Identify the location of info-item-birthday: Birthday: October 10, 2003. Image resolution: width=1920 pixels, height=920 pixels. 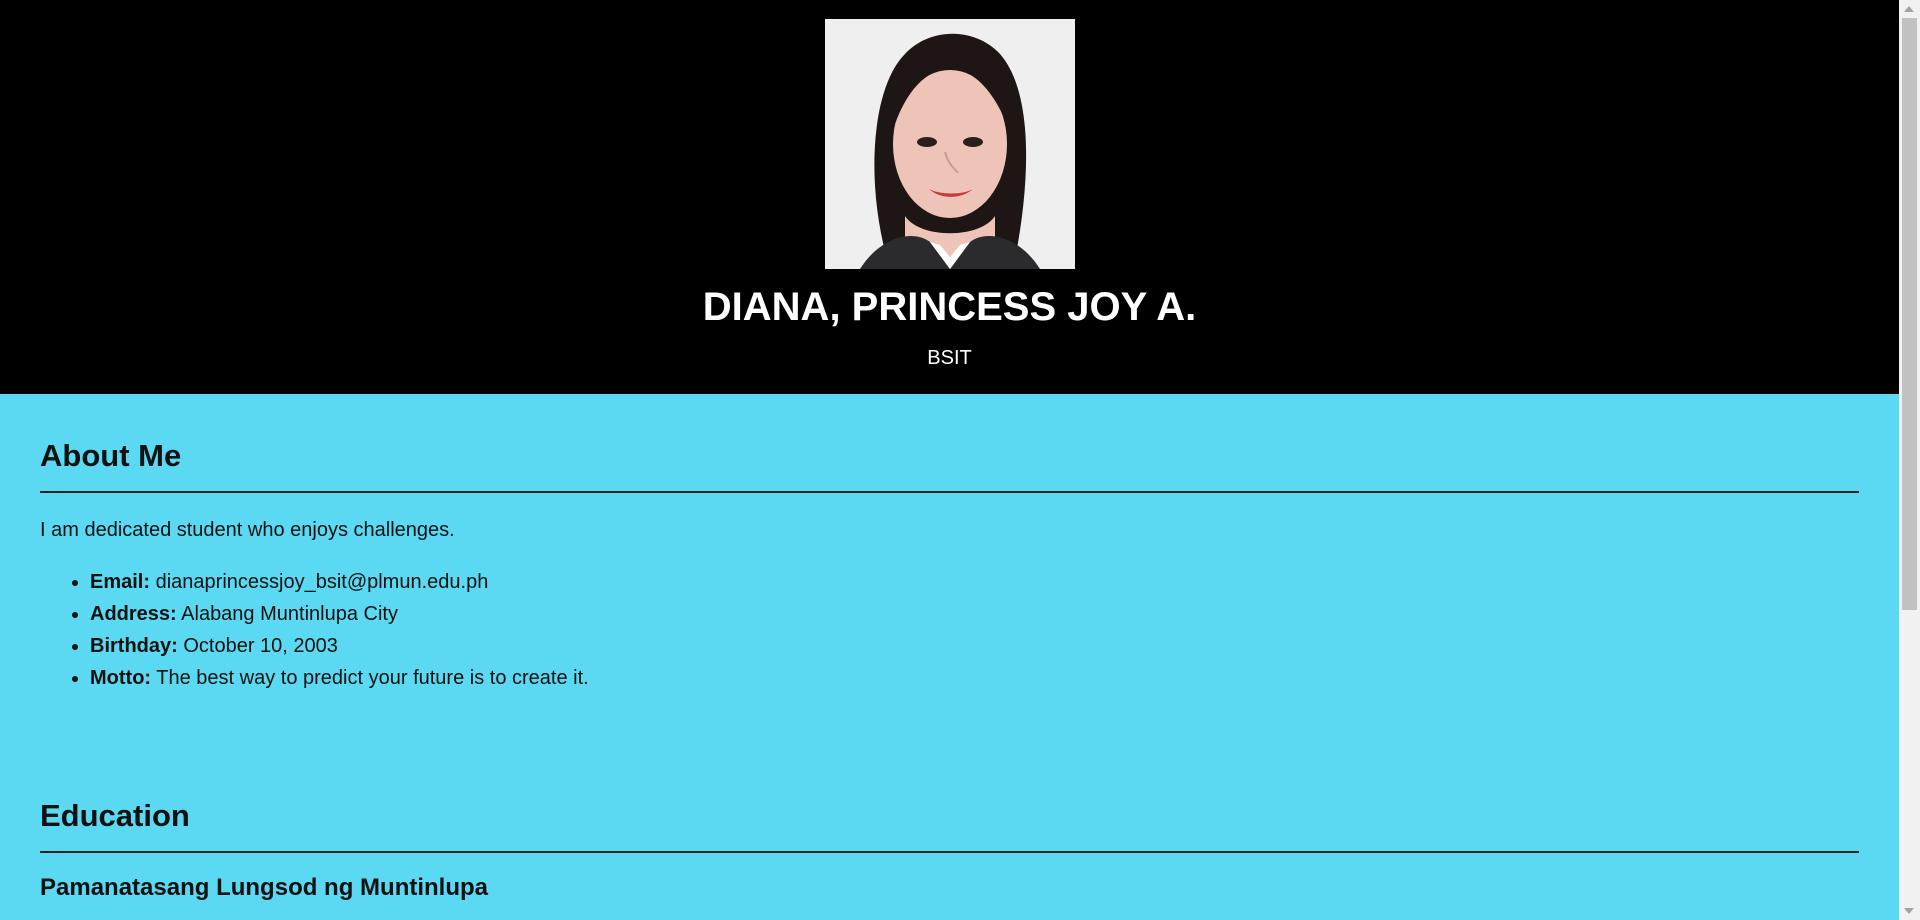
(339, 646).